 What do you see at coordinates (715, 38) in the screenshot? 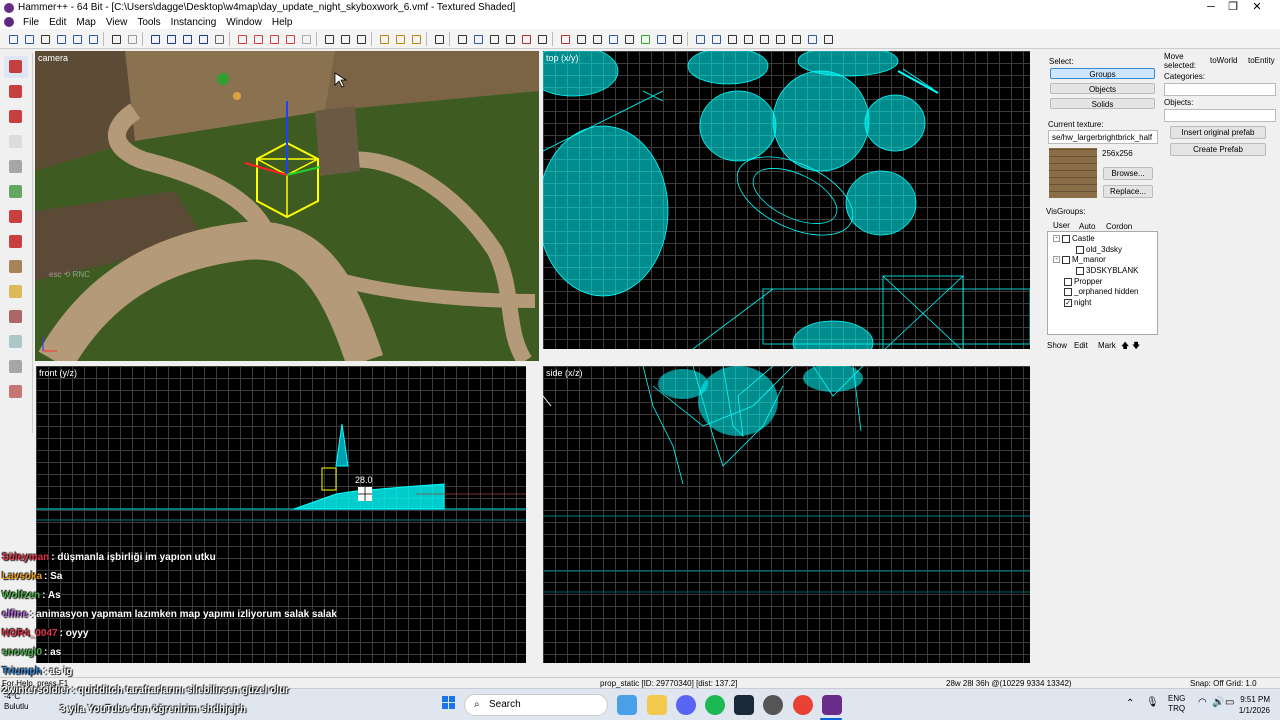
I see `select-none-icon` at bounding box center [715, 38].